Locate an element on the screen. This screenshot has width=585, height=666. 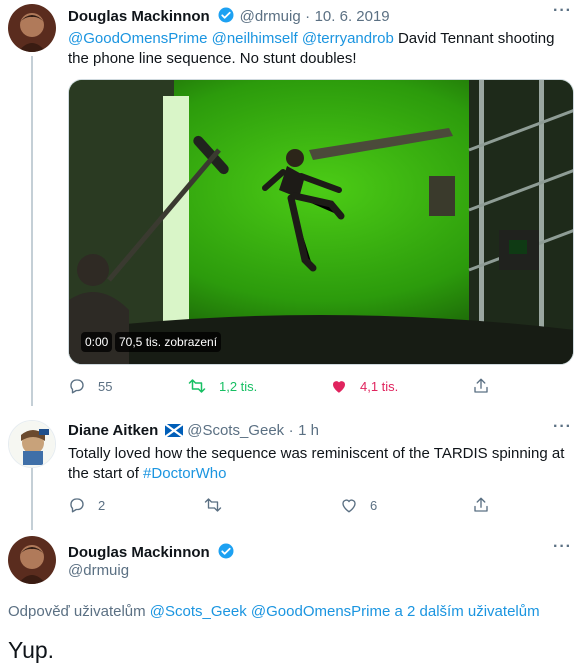
author-name: Diane Aitken is located at coordinates (113, 430).